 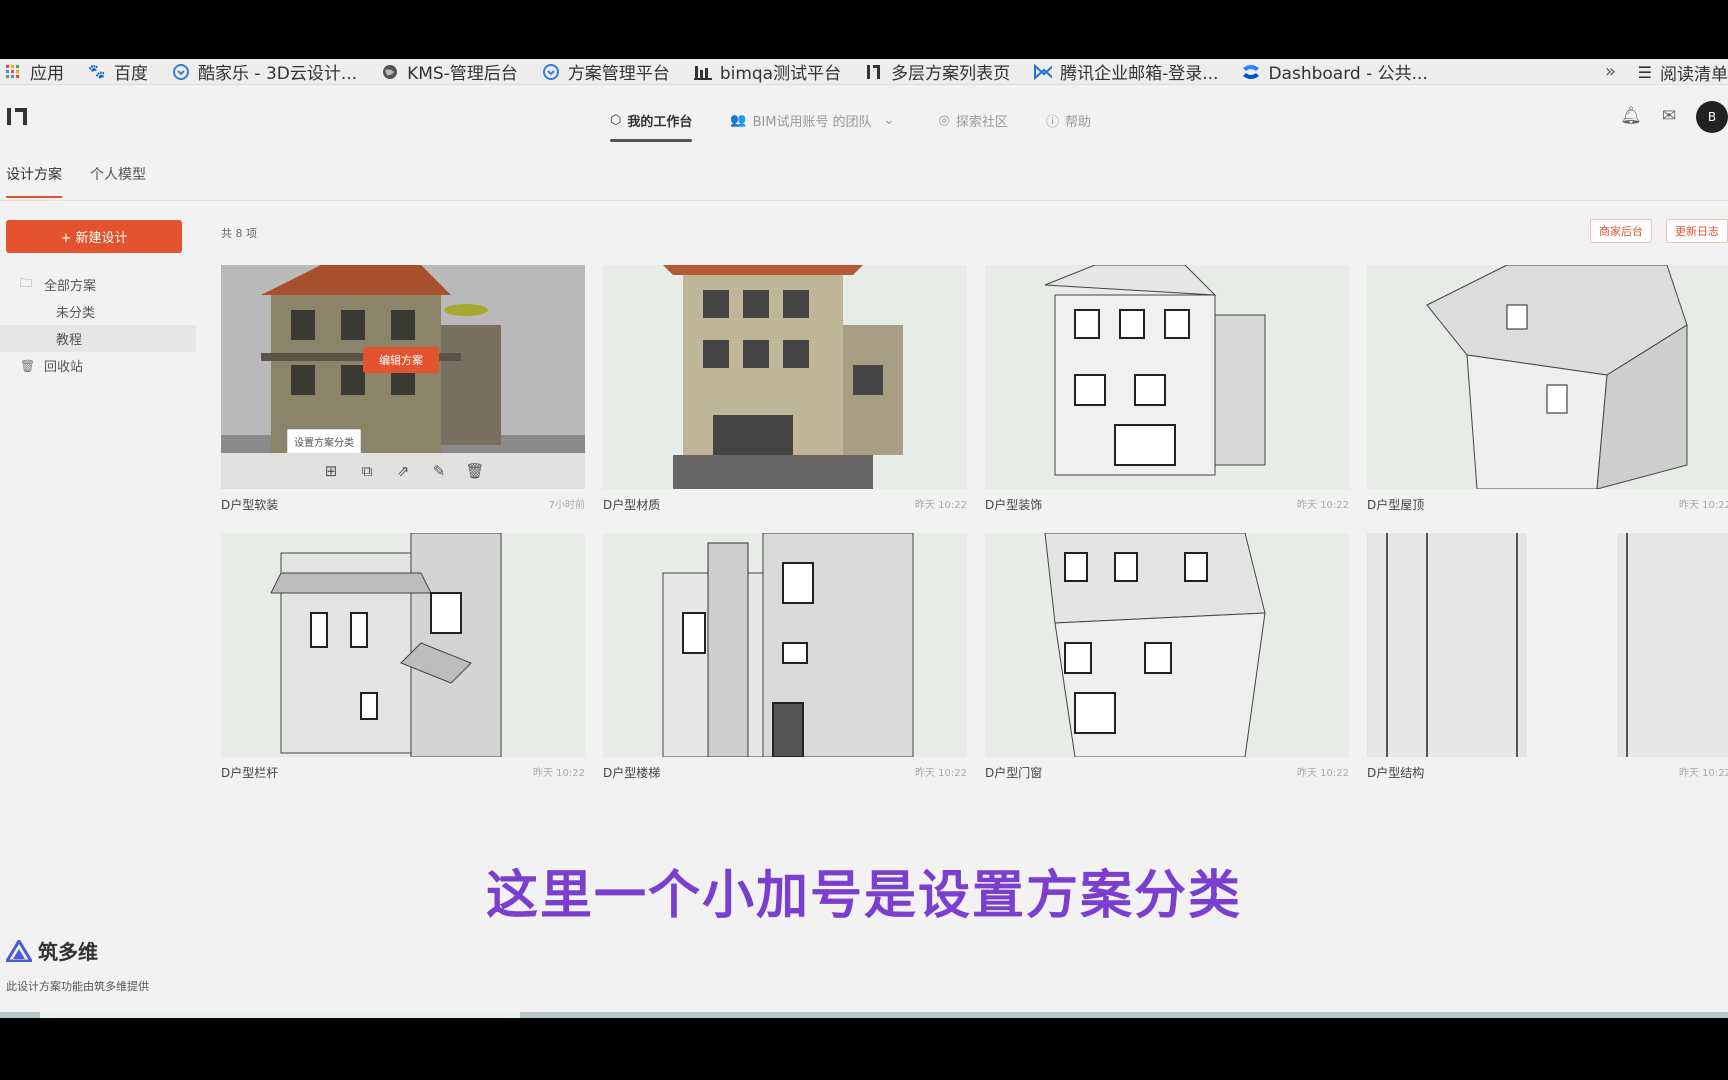 I want to click on scheme-card: D户型结构 昨天 10:22, so click(x=1547, y=657).